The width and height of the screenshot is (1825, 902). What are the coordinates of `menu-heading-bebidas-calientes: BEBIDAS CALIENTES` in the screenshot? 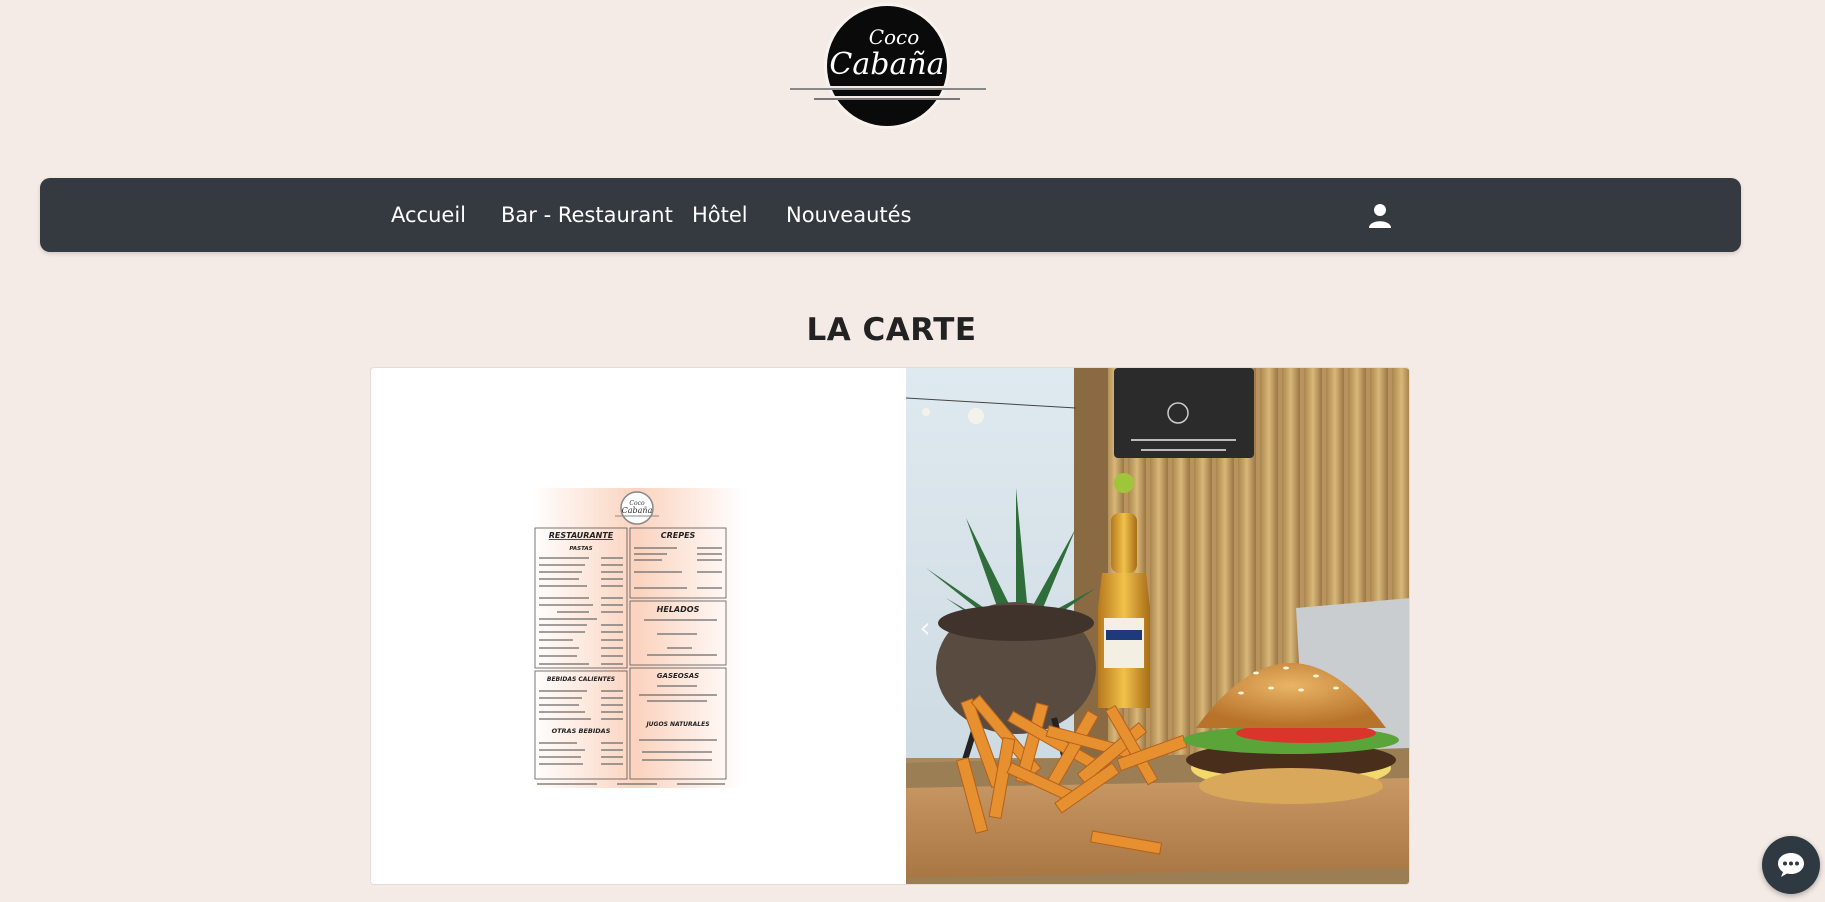 It's located at (581, 679).